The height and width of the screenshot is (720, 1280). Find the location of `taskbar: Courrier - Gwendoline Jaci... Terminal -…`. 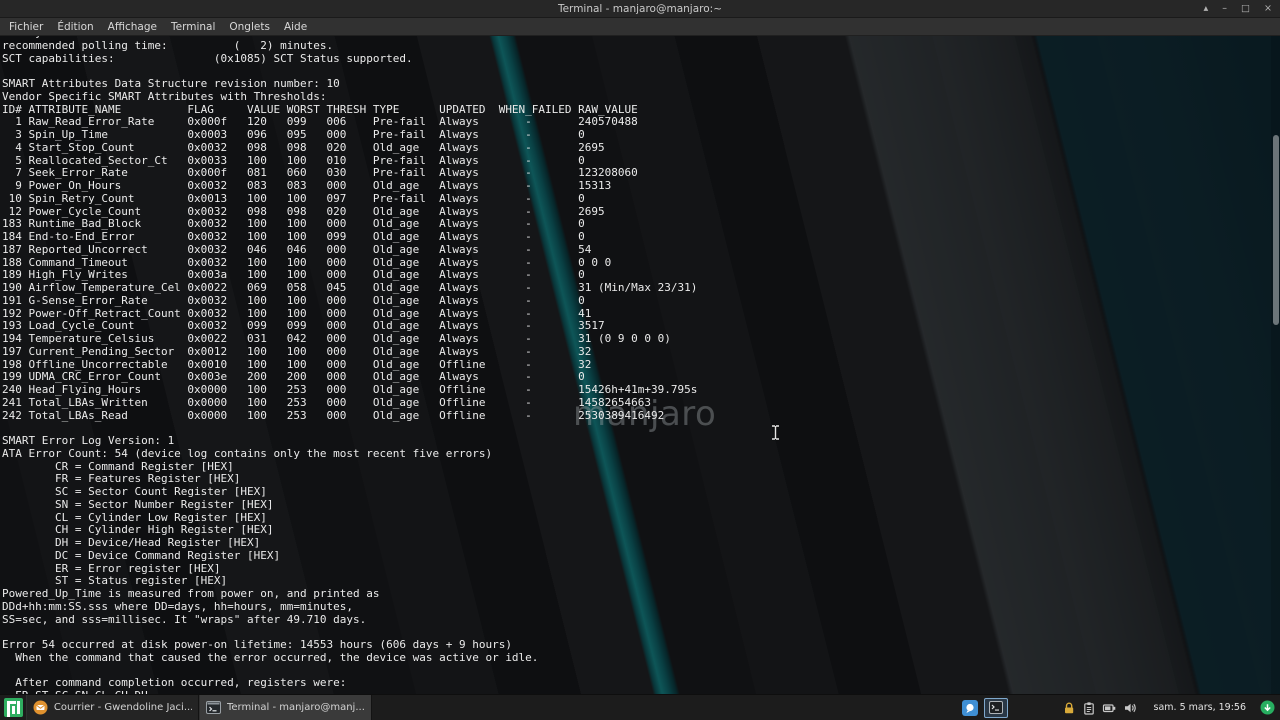

taskbar: Courrier - Gwendoline Jaci... Terminal -… is located at coordinates (640, 707).